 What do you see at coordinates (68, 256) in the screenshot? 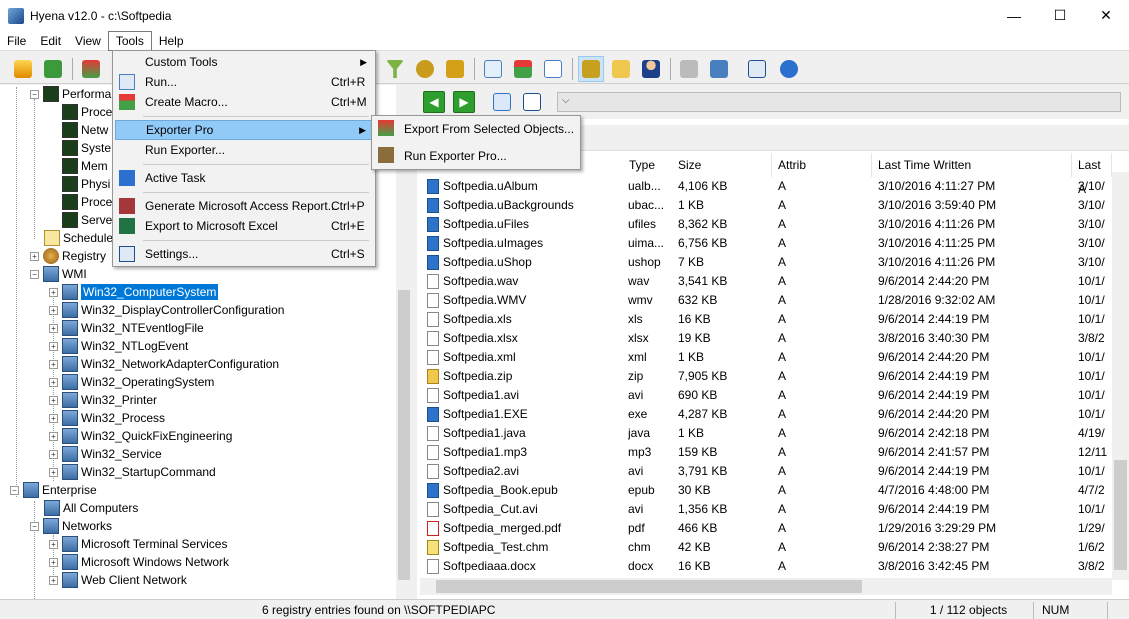
I see `tree-node-registry: + Registry` at bounding box center [68, 256].